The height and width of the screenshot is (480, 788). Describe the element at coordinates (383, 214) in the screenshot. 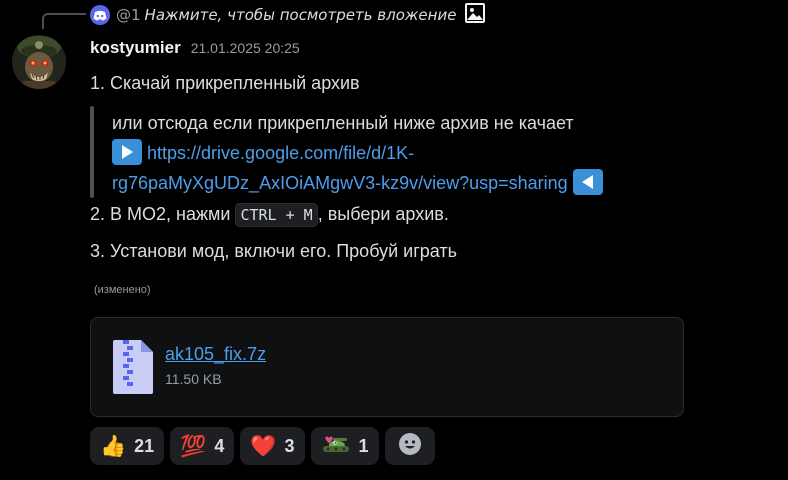

I see `list-item-2-tail: , выбери архив.` at that location.